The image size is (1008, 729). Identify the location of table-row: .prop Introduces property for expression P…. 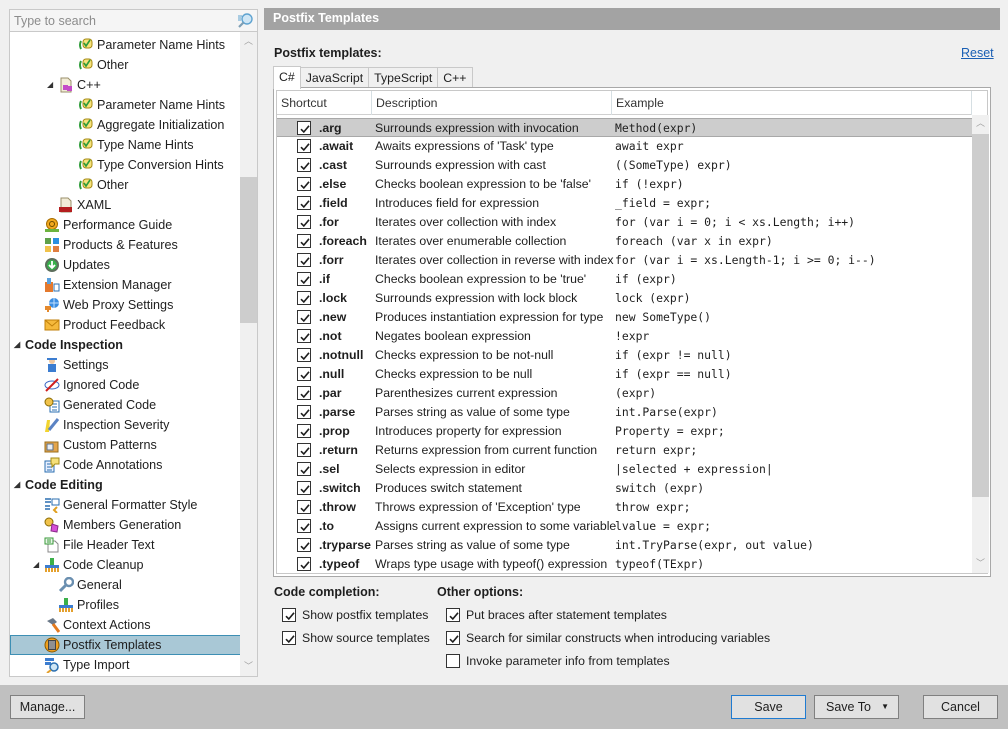
(624, 431).